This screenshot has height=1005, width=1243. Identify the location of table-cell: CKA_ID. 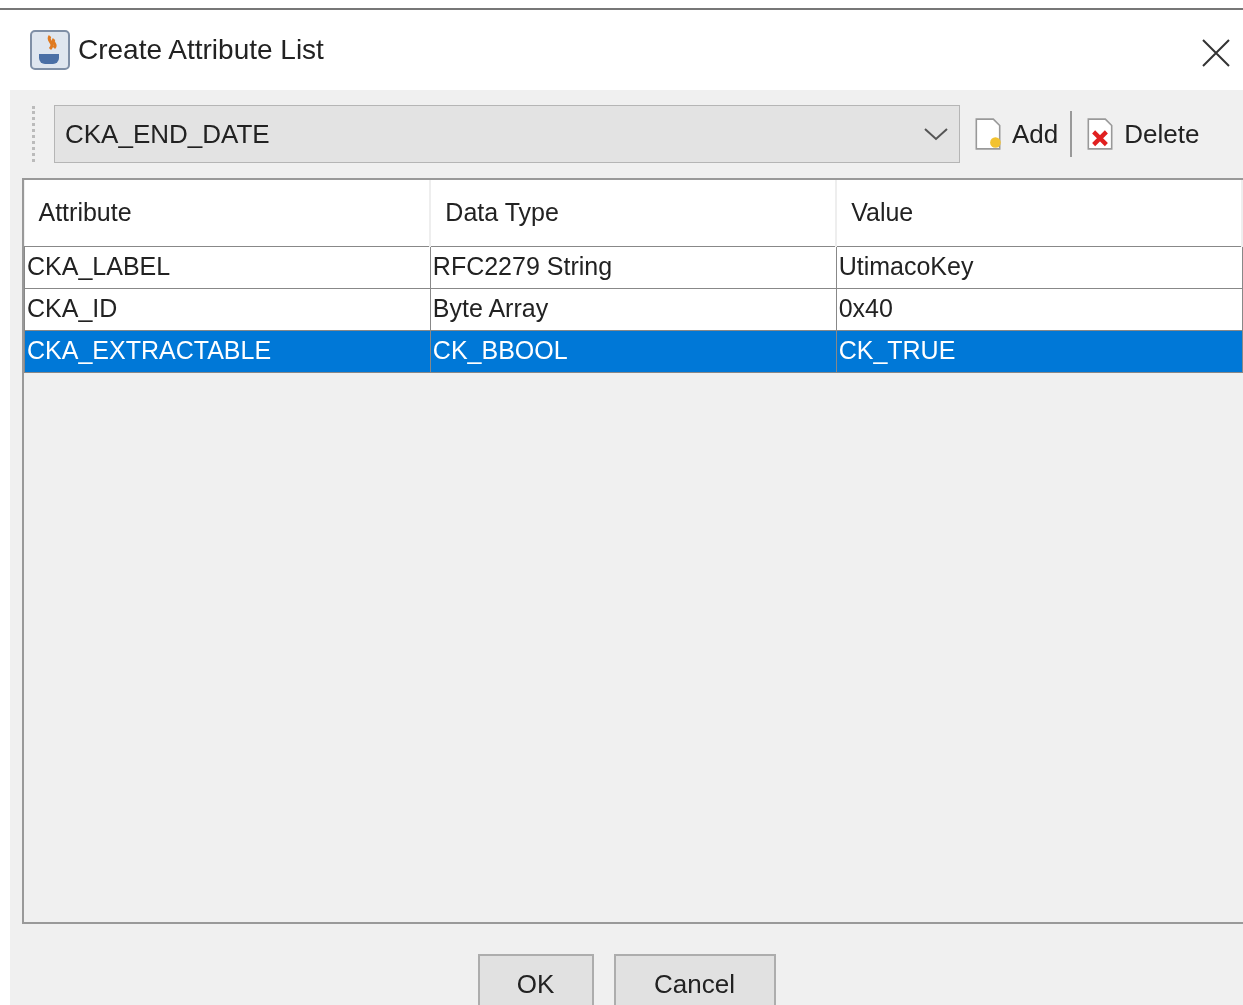
(227, 309).